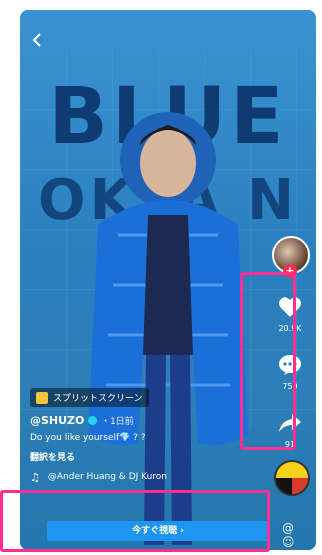 This screenshot has width=322, height=555. I want to click on creator-username: @SHUZO, so click(57, 420).